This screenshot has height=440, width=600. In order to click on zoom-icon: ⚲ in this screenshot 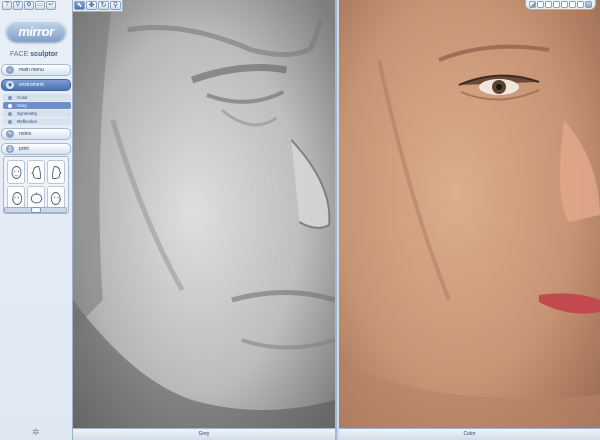, I will do `click(115, 5)`.